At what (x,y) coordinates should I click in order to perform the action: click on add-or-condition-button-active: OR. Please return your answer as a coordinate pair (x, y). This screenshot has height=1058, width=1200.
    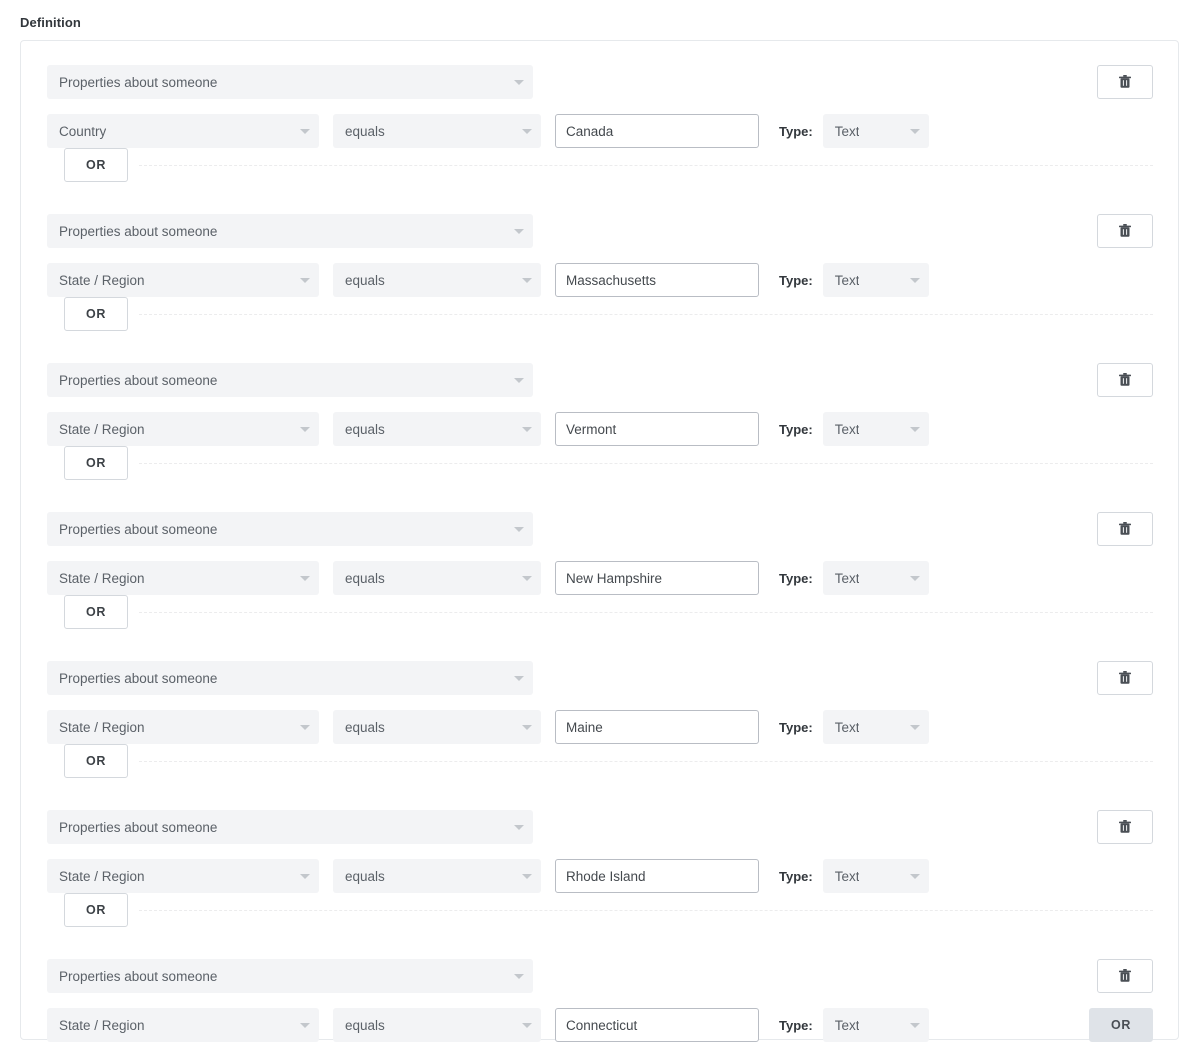
    Looking at the image, I should click on (1121, 1025).